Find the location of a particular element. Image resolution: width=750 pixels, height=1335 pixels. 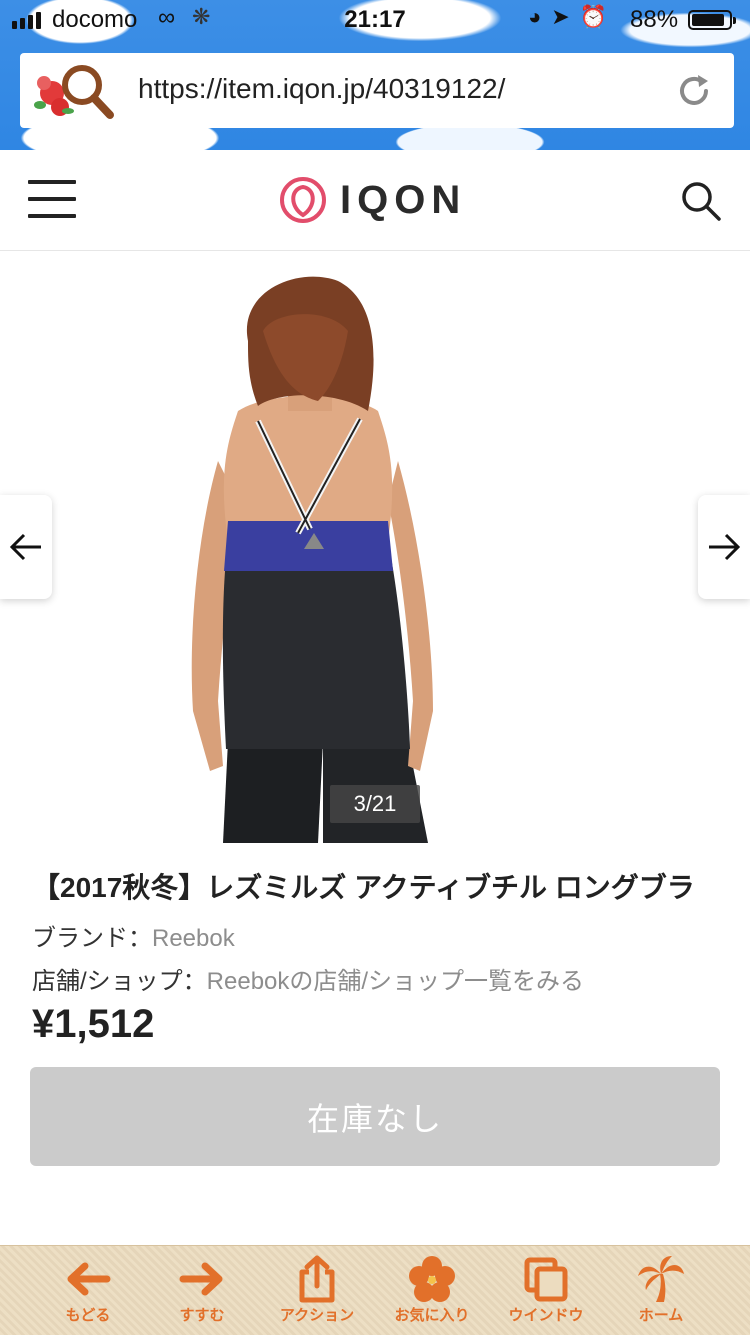

shop-link: Reebokの店舗/ショップ一覧をみる is located at coordinates (395, 981).